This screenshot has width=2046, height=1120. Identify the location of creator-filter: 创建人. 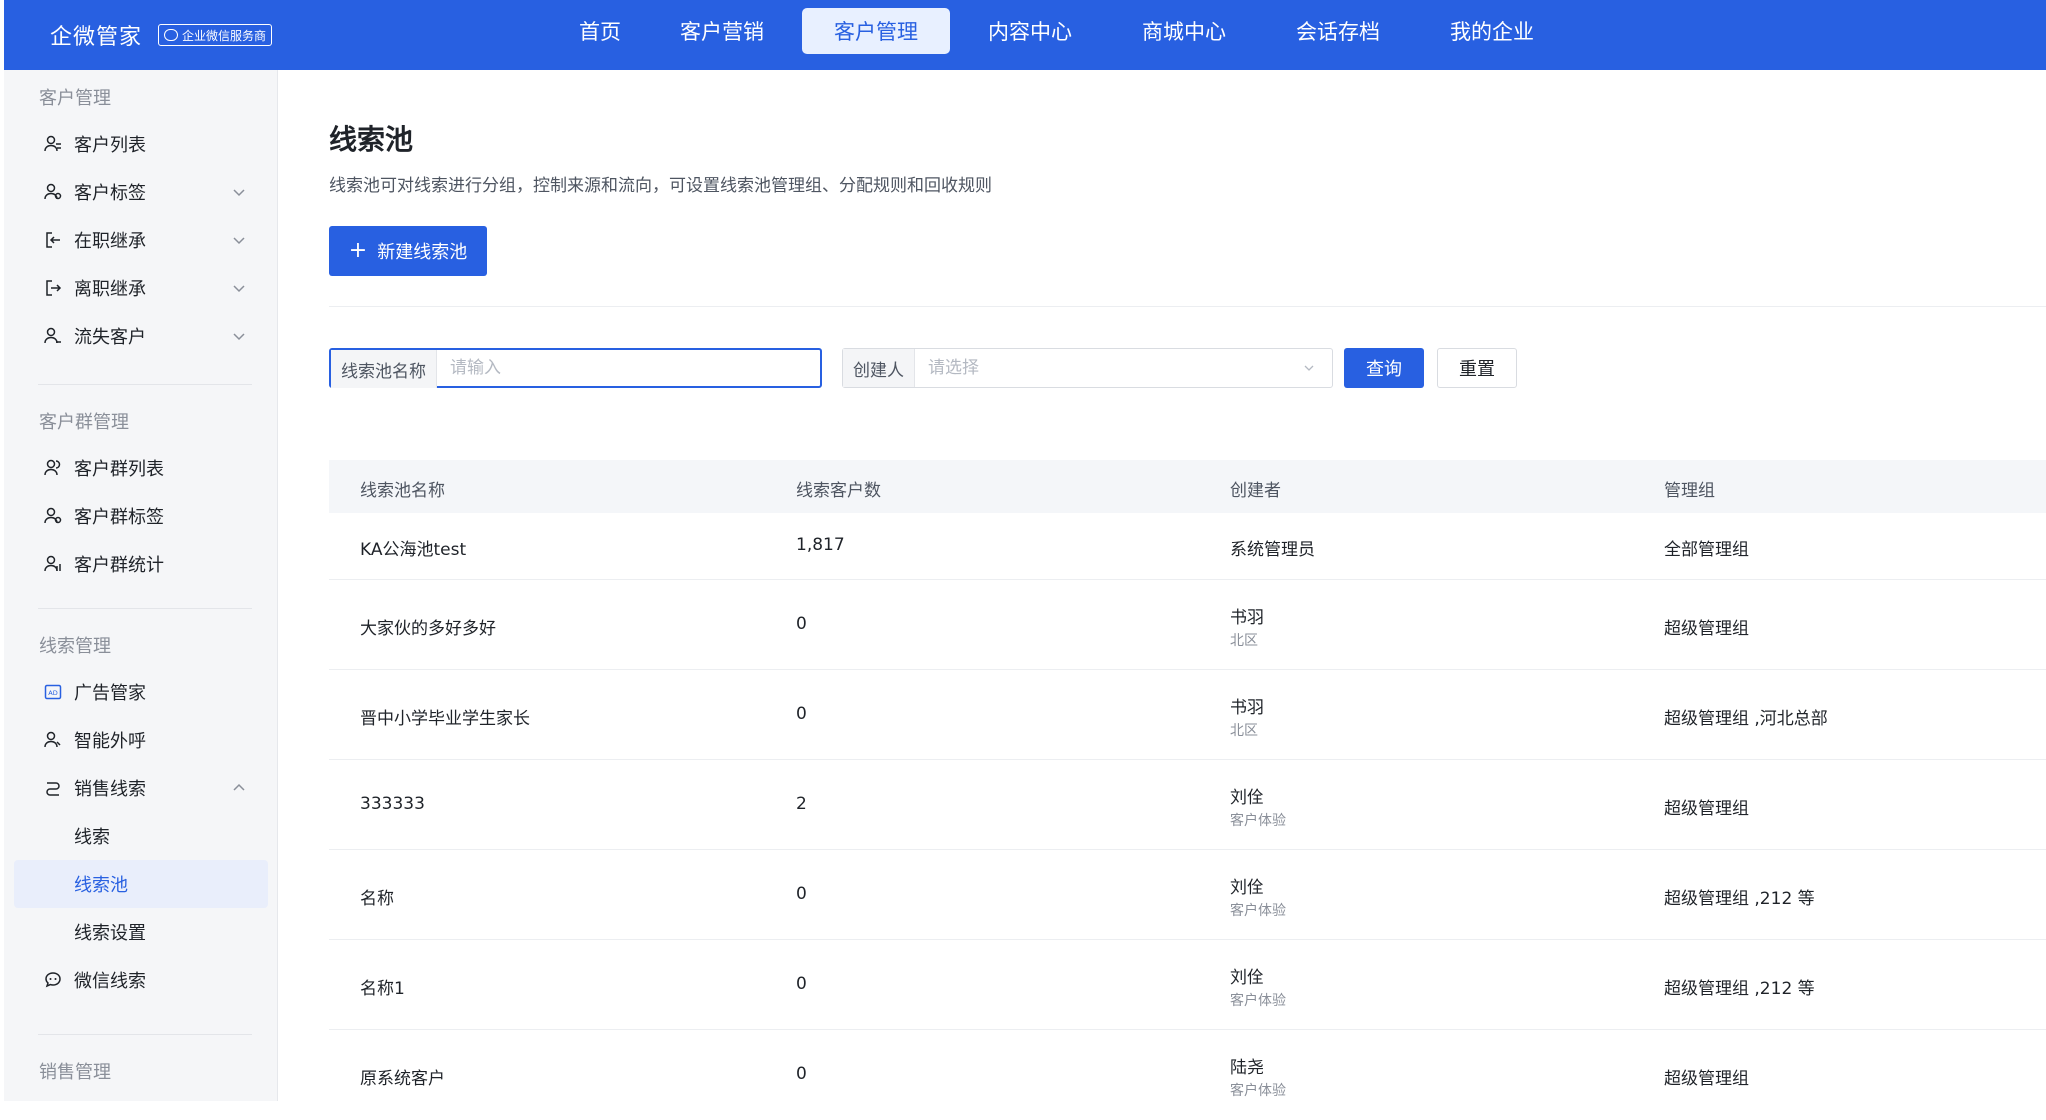
(1087, 368).